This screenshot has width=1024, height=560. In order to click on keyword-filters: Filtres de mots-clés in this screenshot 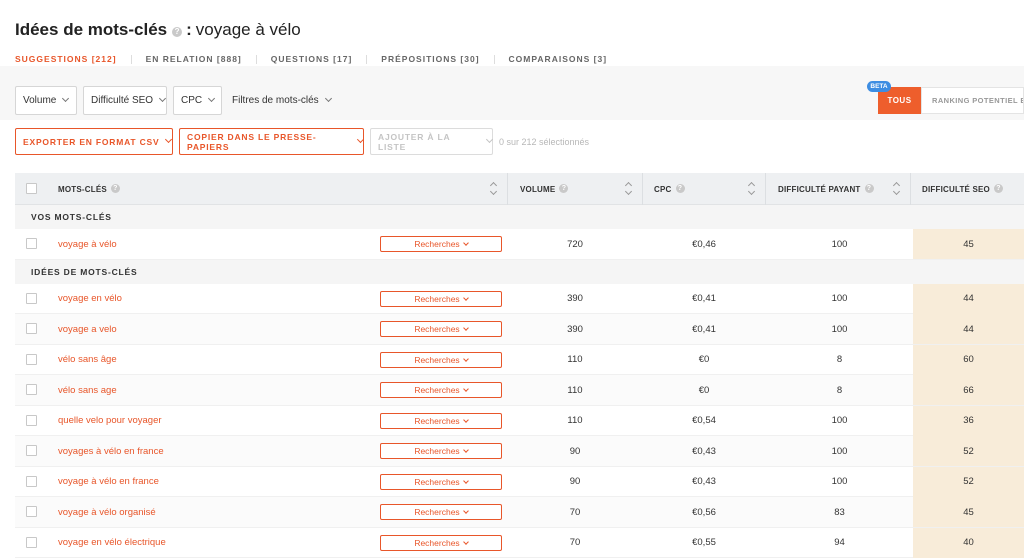, I will do `click(282, 100)`.